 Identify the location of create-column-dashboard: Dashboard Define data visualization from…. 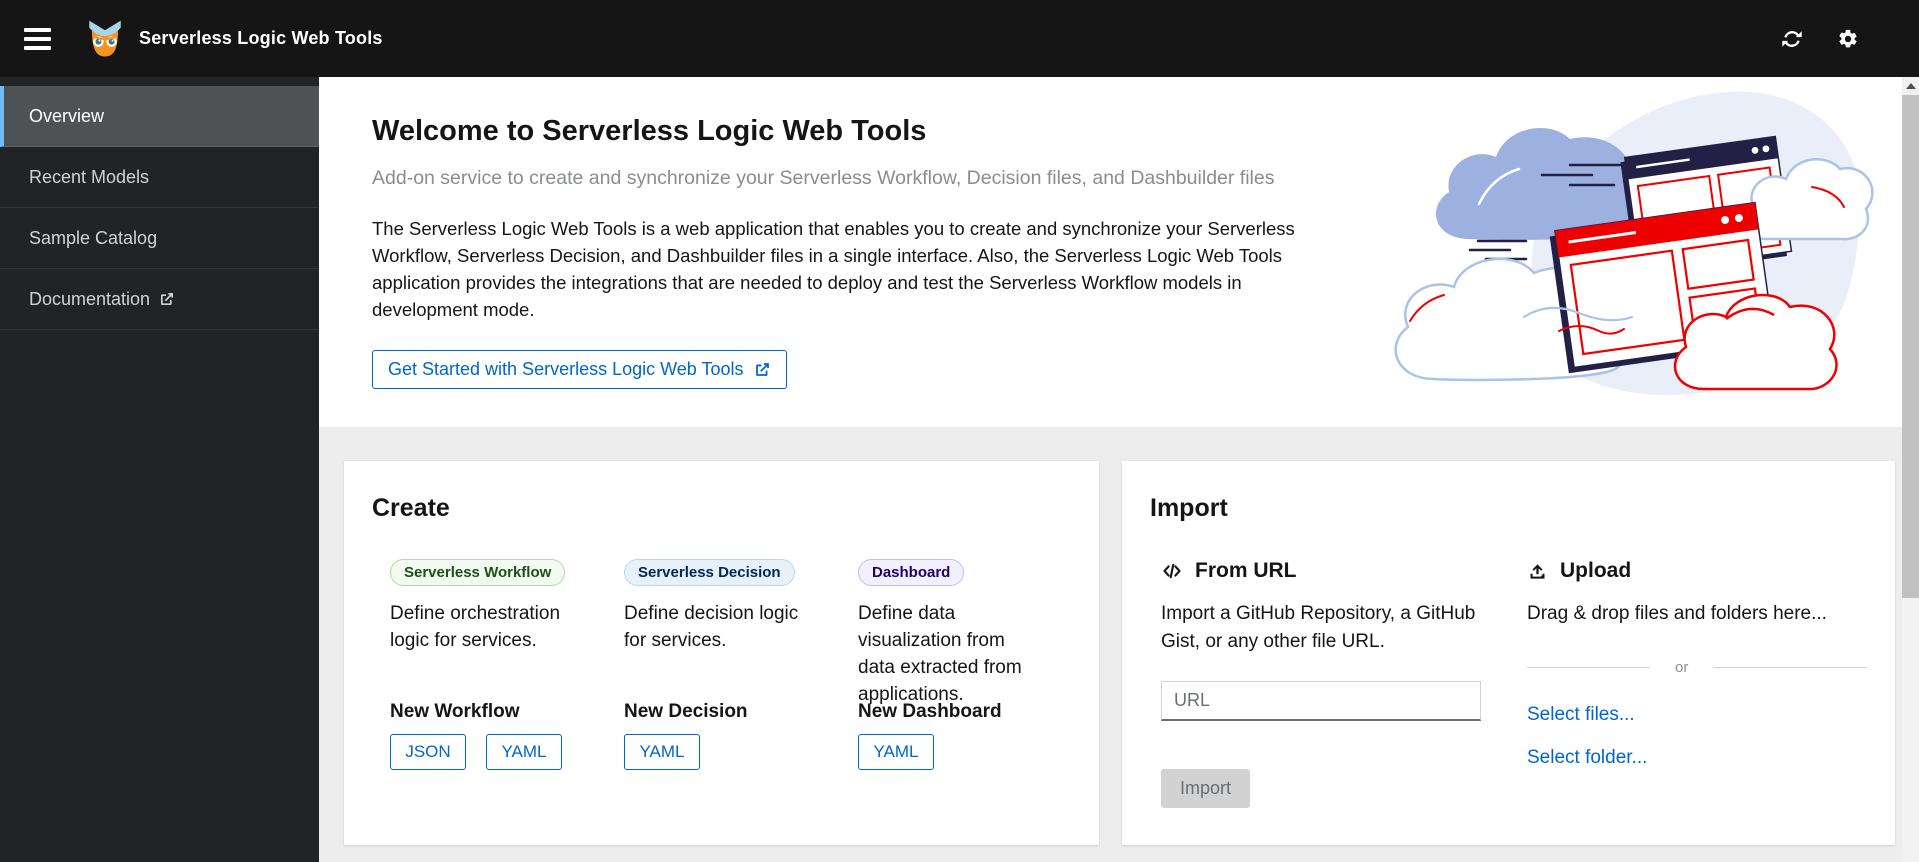
(951, 664).